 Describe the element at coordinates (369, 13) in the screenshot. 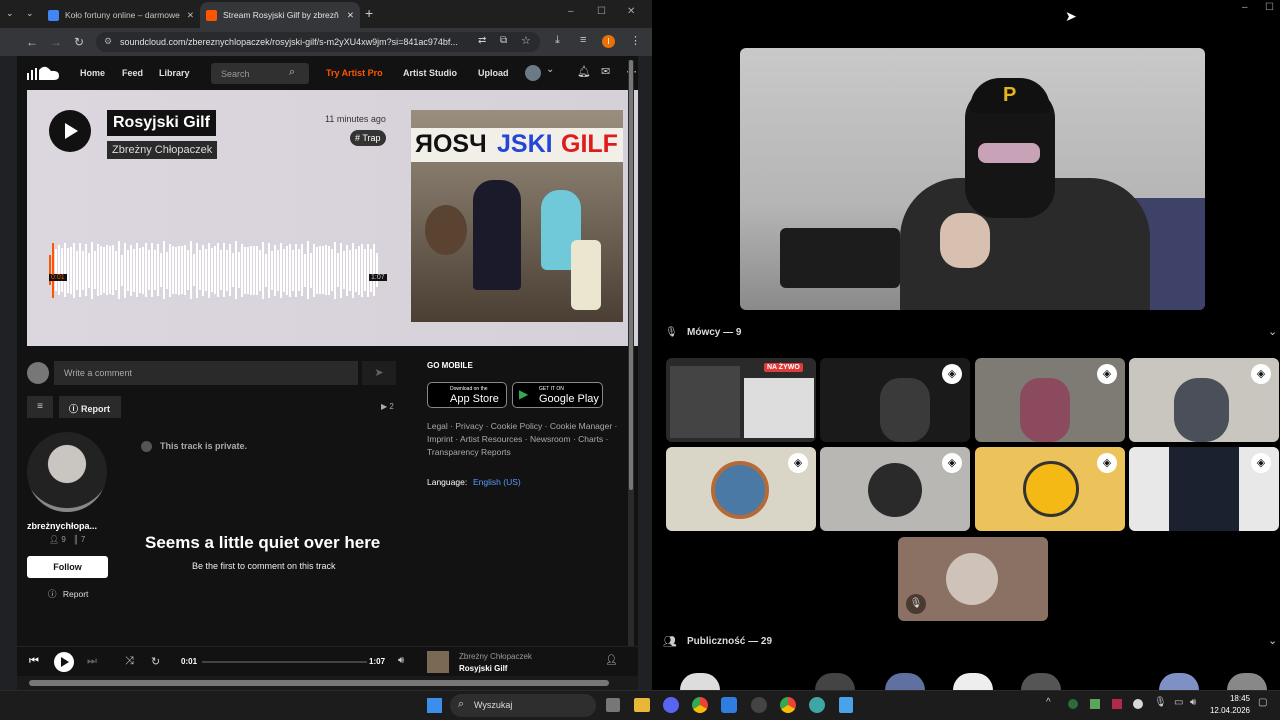

I see `new-tab-icon: +` at that location.